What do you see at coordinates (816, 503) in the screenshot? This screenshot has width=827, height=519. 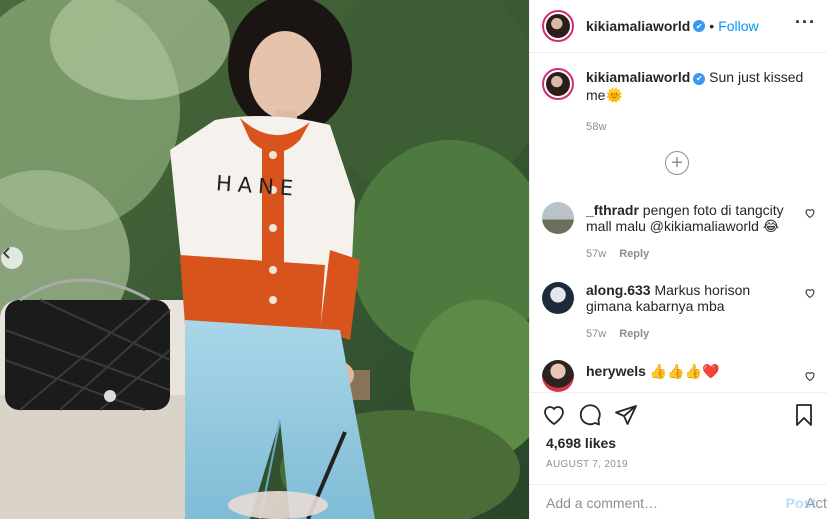 I see `activation-watermark: Act` at bounding box center [816, 503].